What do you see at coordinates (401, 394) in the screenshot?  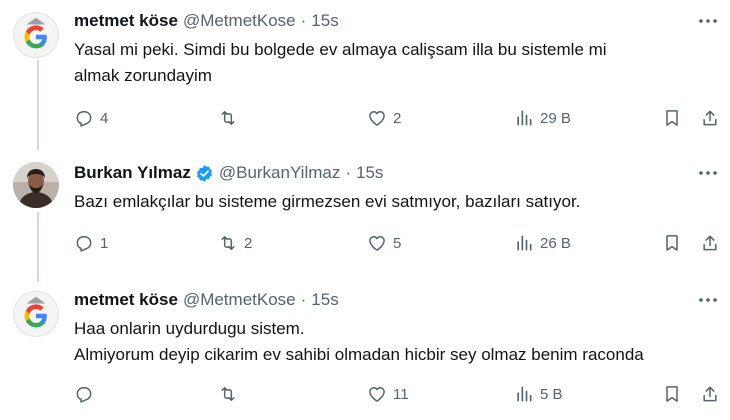 I see `like-count: 11` at bounding box center [401, 394].